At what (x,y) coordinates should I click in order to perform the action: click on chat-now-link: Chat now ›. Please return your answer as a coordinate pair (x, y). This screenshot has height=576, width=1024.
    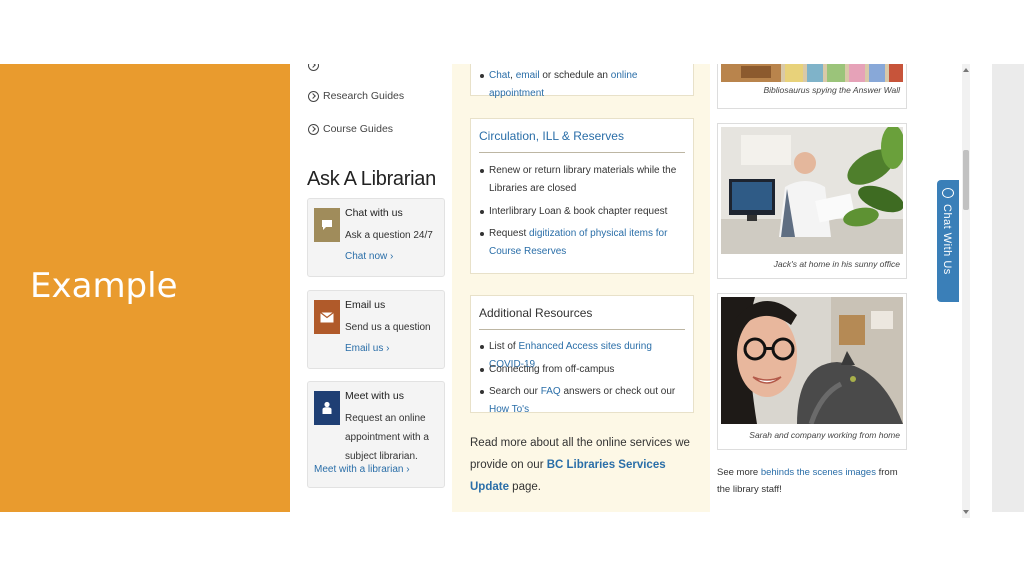
    Looking at the image, I should click on (369, 256).